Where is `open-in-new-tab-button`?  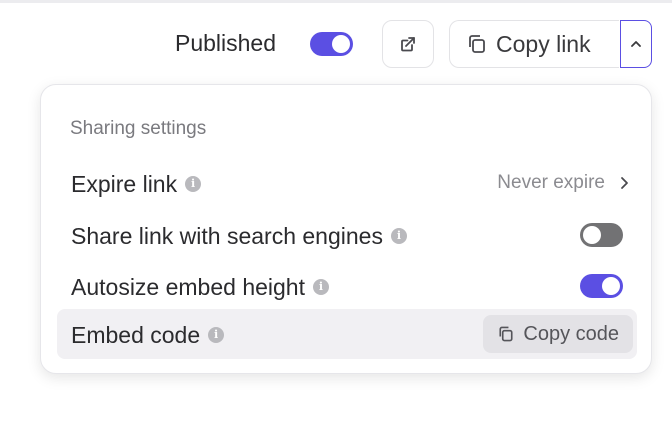
open-in-new-tab-button is located at coordinates (408, 44).